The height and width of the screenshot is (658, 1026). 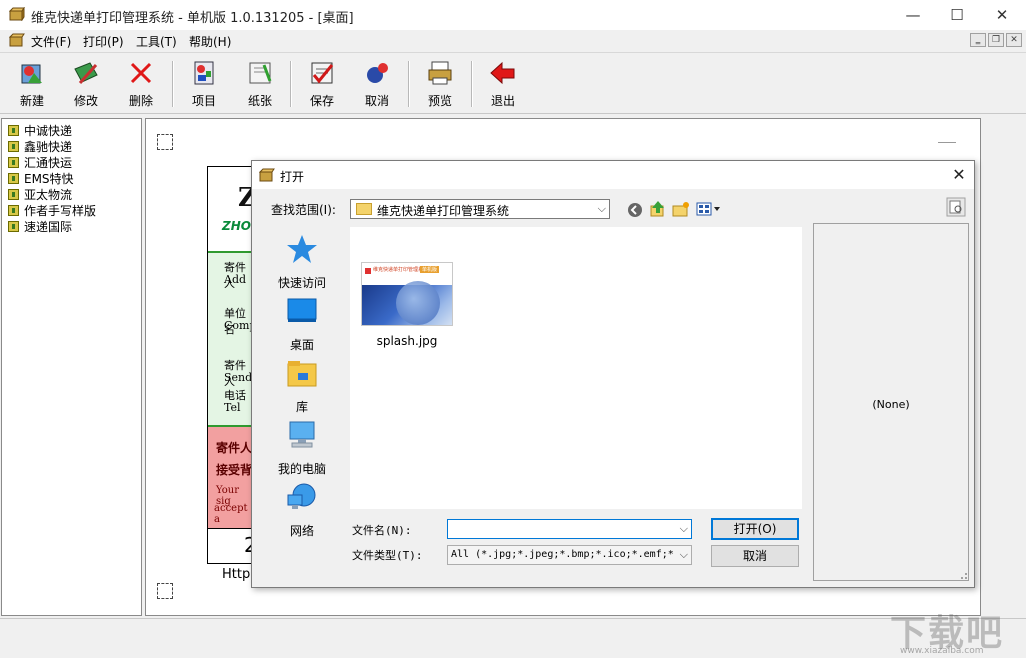 I want to click on mdi-minimize-button: ‗, so click(x=978, y=40).